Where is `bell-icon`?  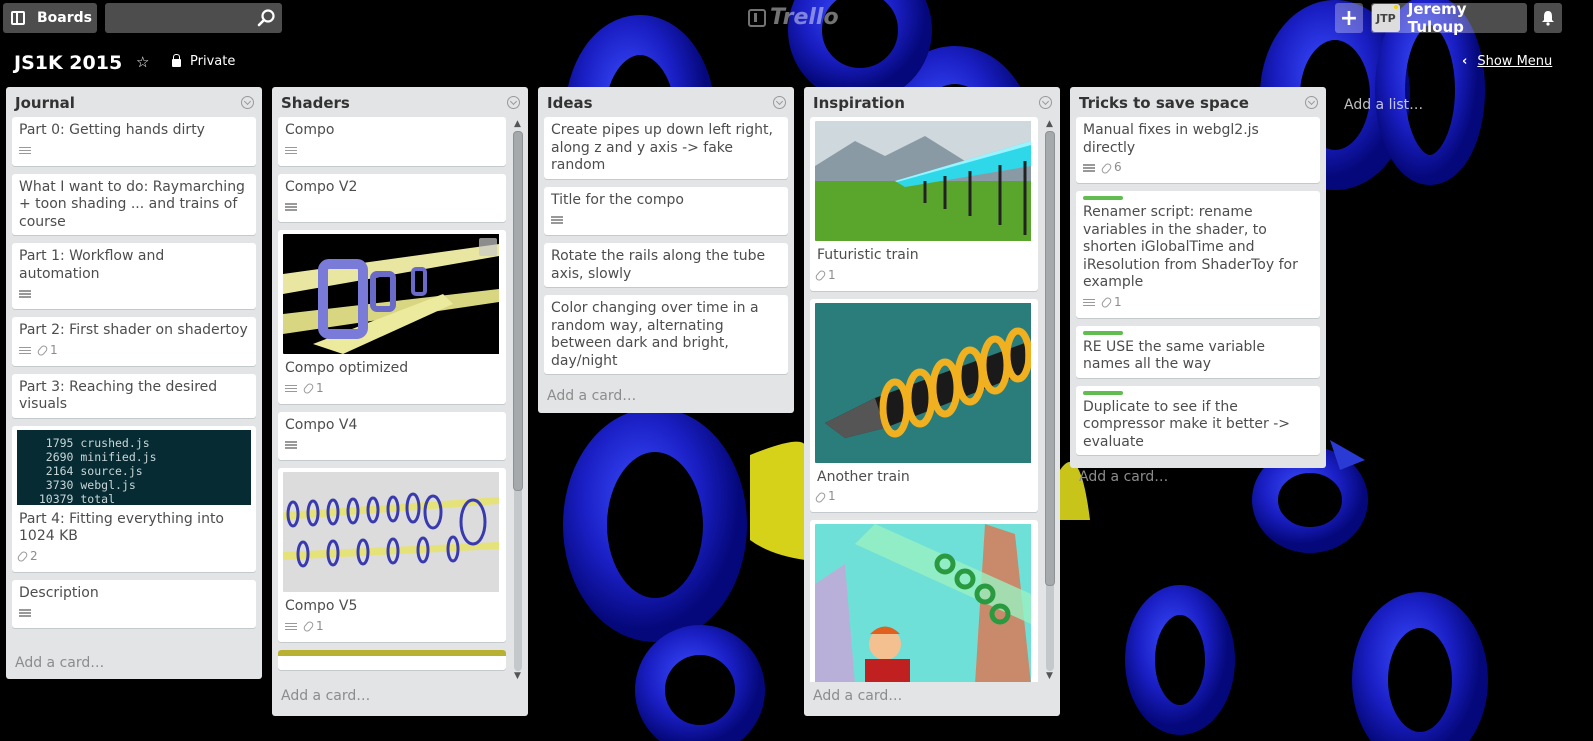
bell-icon is located at coordinates (1548, 18).